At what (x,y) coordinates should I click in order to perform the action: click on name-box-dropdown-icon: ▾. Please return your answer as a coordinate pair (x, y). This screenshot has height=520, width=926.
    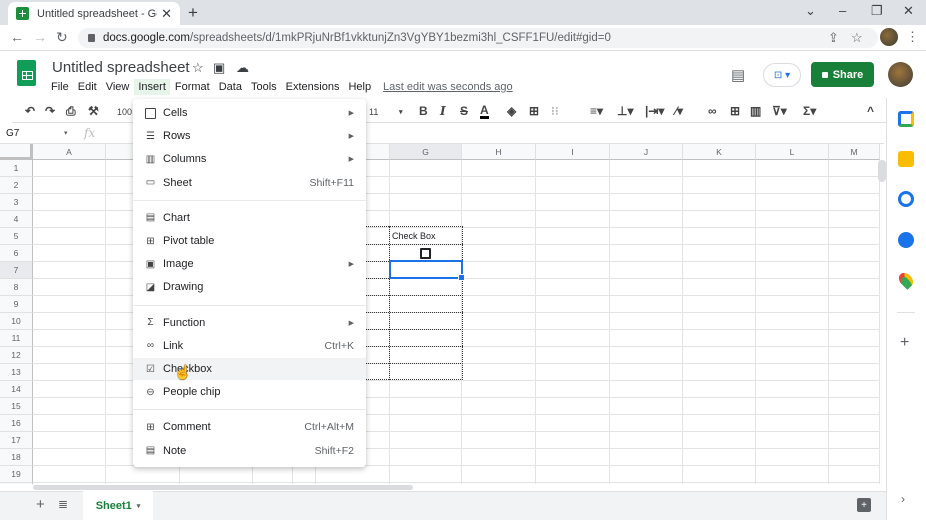
    Looking at the image, I should click on (66, 133).